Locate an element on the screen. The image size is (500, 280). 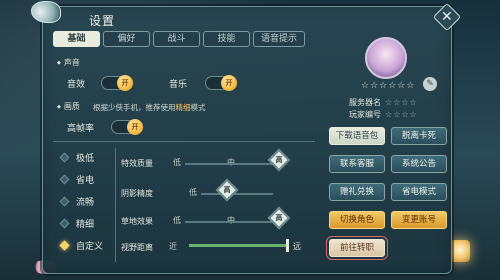
effects-quality-label: 特效质量 is located at coordinates (137, 163).